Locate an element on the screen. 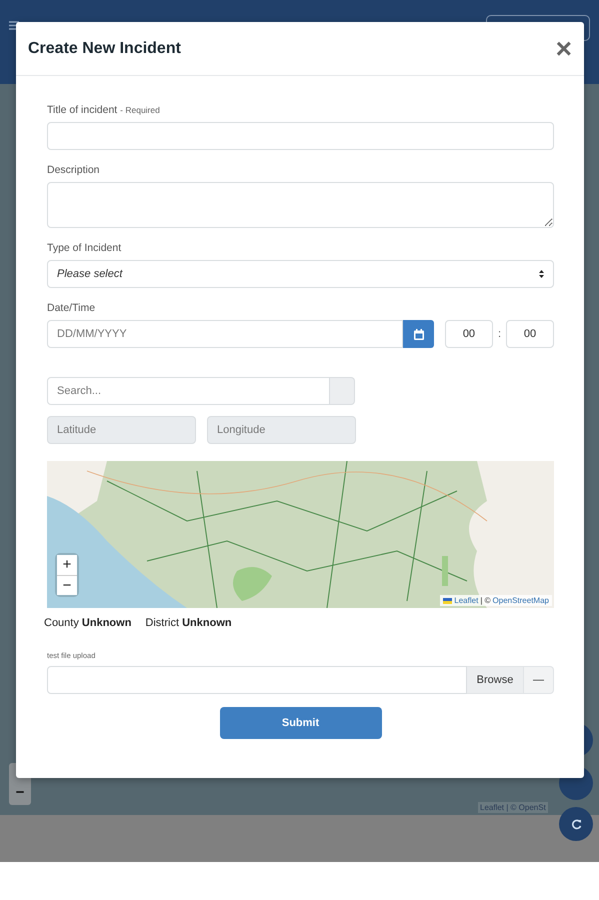  field-label: Date/Time is located at coordinates (71, 308).